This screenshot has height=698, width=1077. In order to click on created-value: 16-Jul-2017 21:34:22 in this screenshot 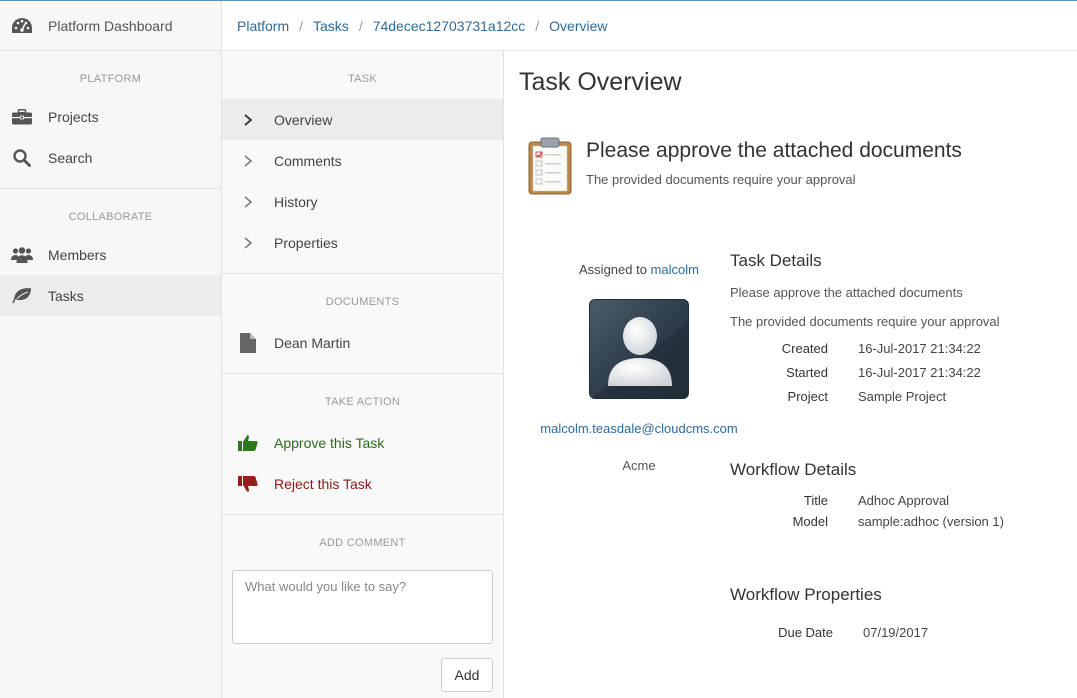, I will do `click(919, 348)`.